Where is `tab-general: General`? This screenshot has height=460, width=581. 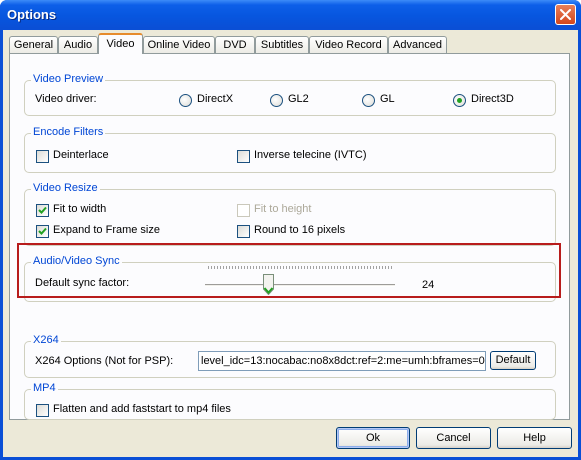
tab-general: General is located at coordinates (33, 44).